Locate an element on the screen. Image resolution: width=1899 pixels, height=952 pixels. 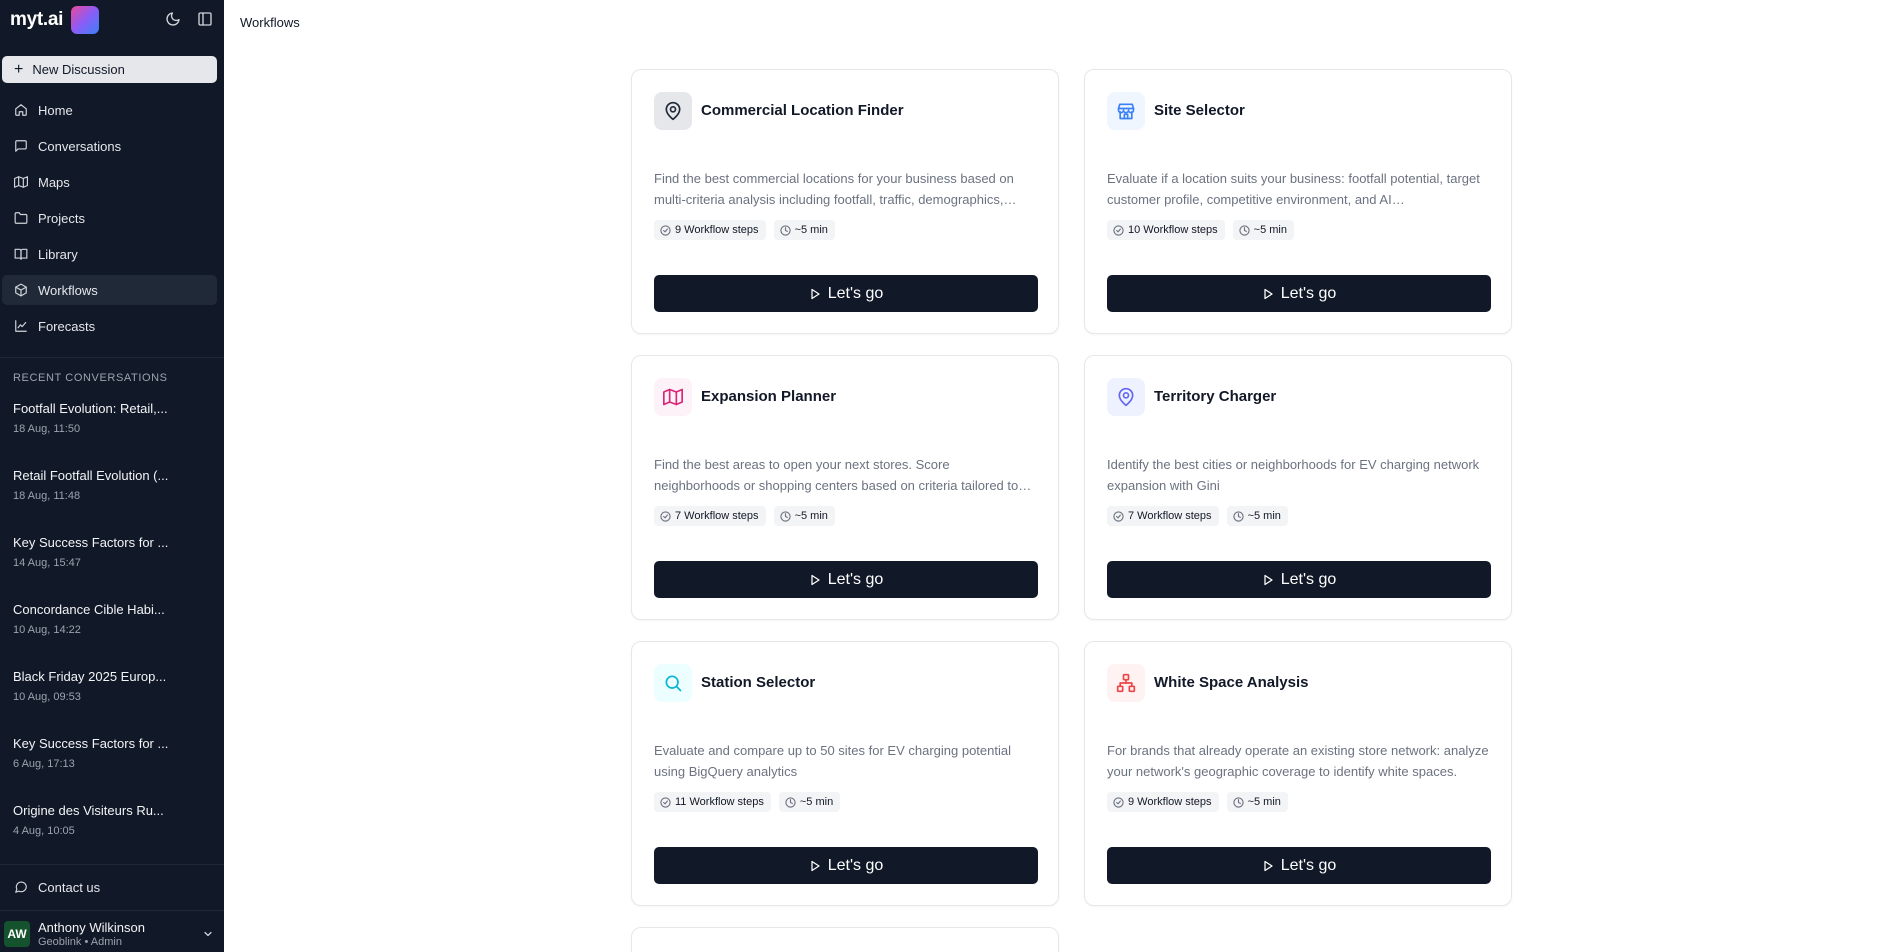
steps-label: 9 Workflow steps is located at coordinates (717, 230).